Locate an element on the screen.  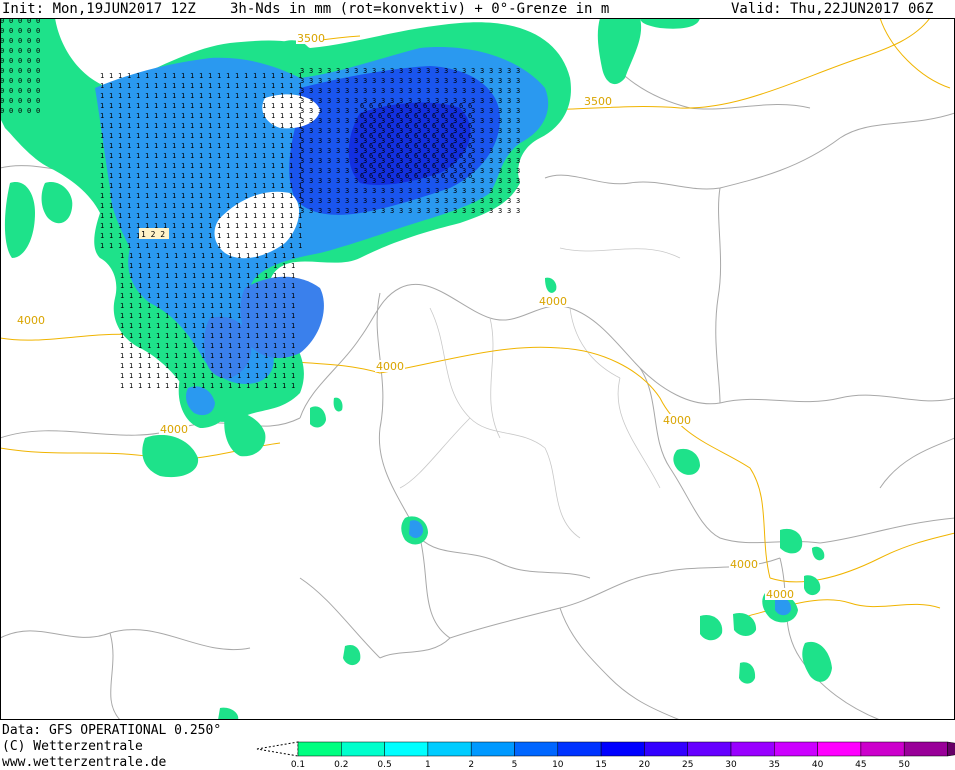
legend-swatch is located at coordinates (752, 749).